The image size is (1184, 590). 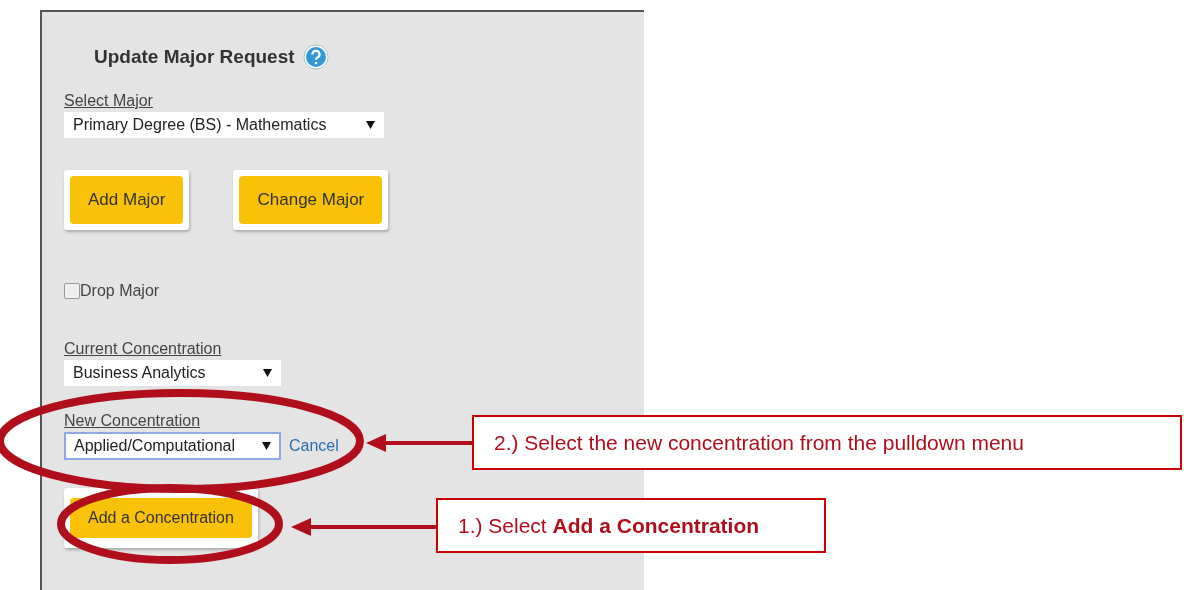 What do you see at coordinates (315, 57) in the screenshot?
I see `help-icon` at bounding box center [315, 57].